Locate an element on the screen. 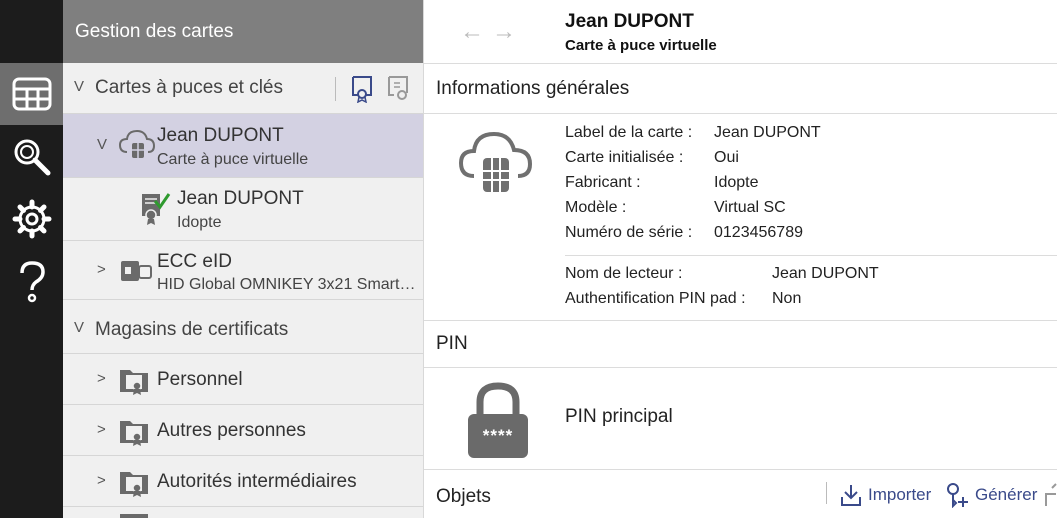 The image size is (1057, 518). rail-help-button is located at coordinates (31, 281).